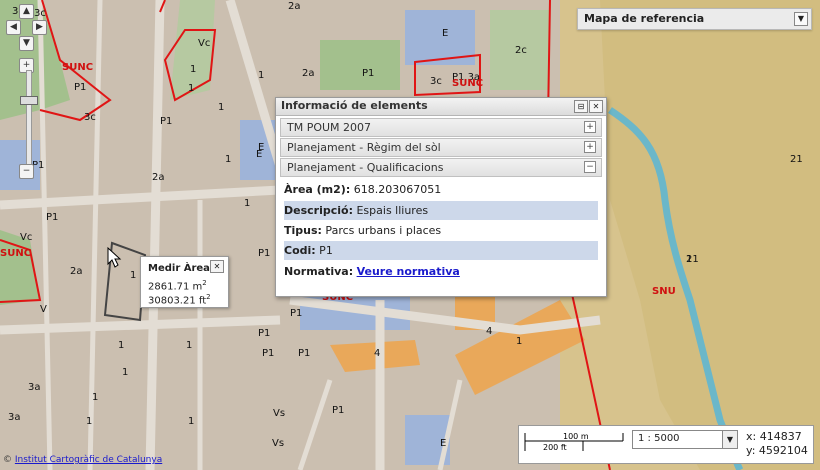 The height and width of the screenshot is (470, 820). I want to click on reference-map-title: Mapa de referencia, so click(644, 18).